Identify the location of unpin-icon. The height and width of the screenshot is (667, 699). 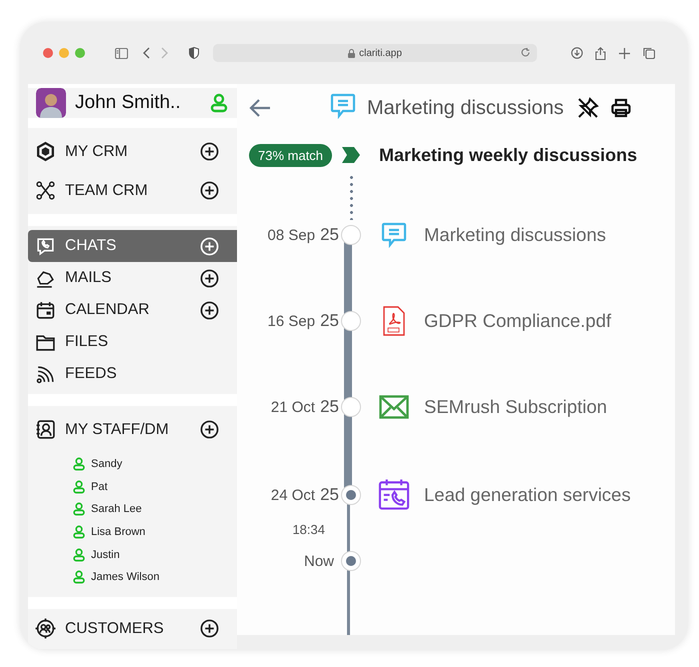
(587, 108).